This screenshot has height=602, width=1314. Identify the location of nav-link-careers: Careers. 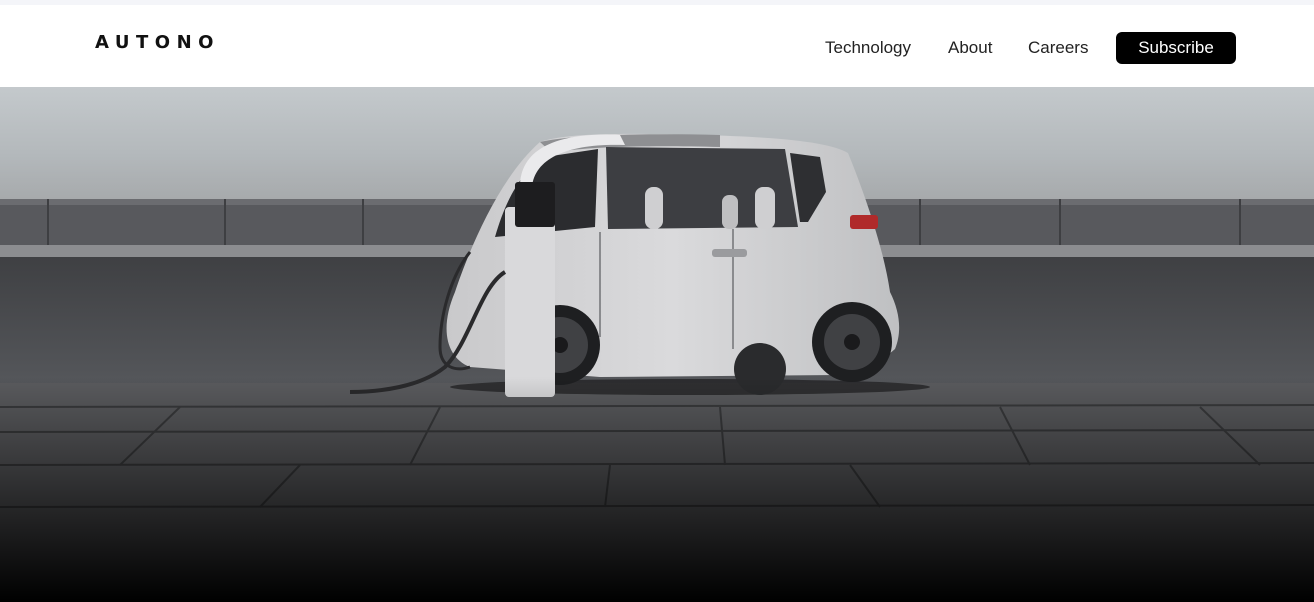
(1058, 48).